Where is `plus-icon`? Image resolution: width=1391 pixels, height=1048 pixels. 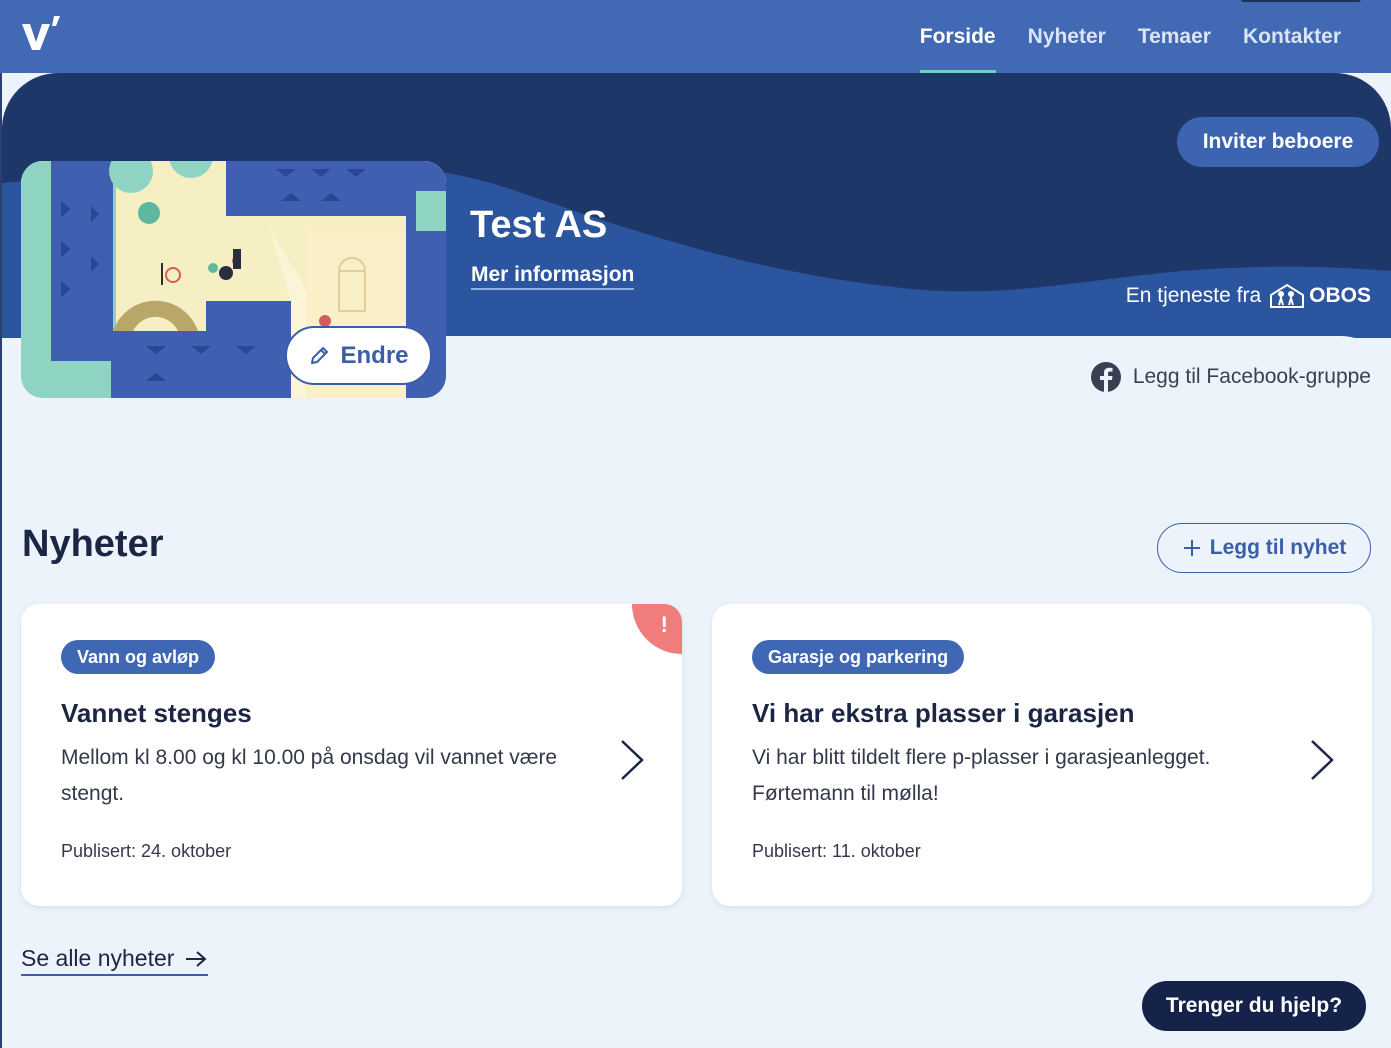
plus-icon is located at coordinates (1191, 548).